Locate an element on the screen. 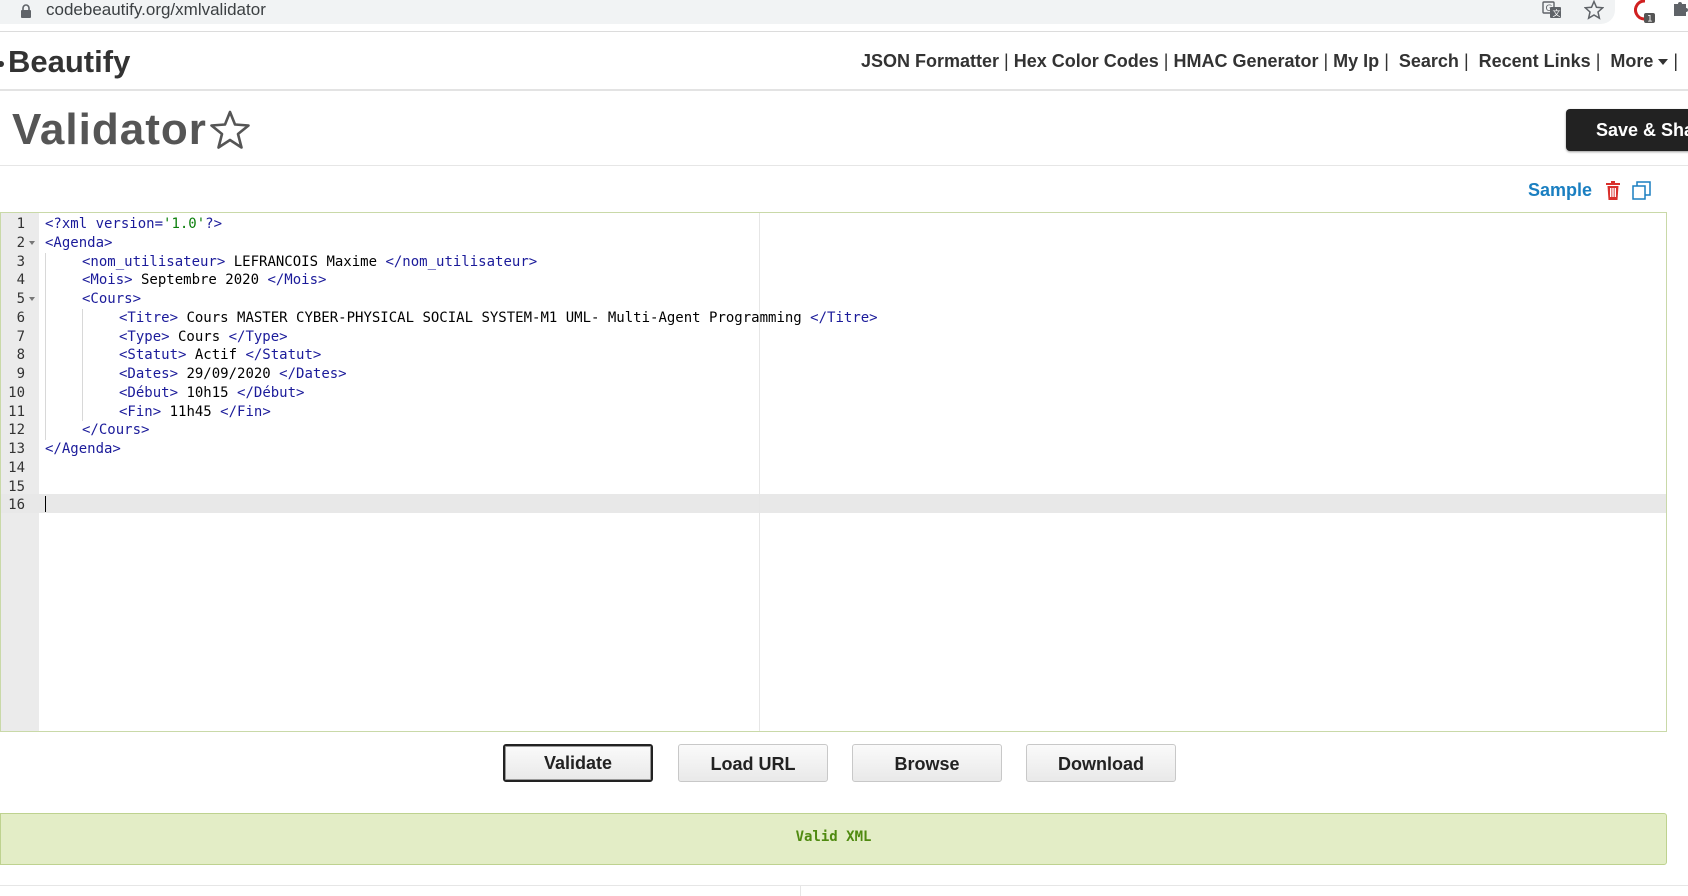 The width and height of the screenshot is (1688, 896). browse-button: Browse is located at coordinates (927, 763).